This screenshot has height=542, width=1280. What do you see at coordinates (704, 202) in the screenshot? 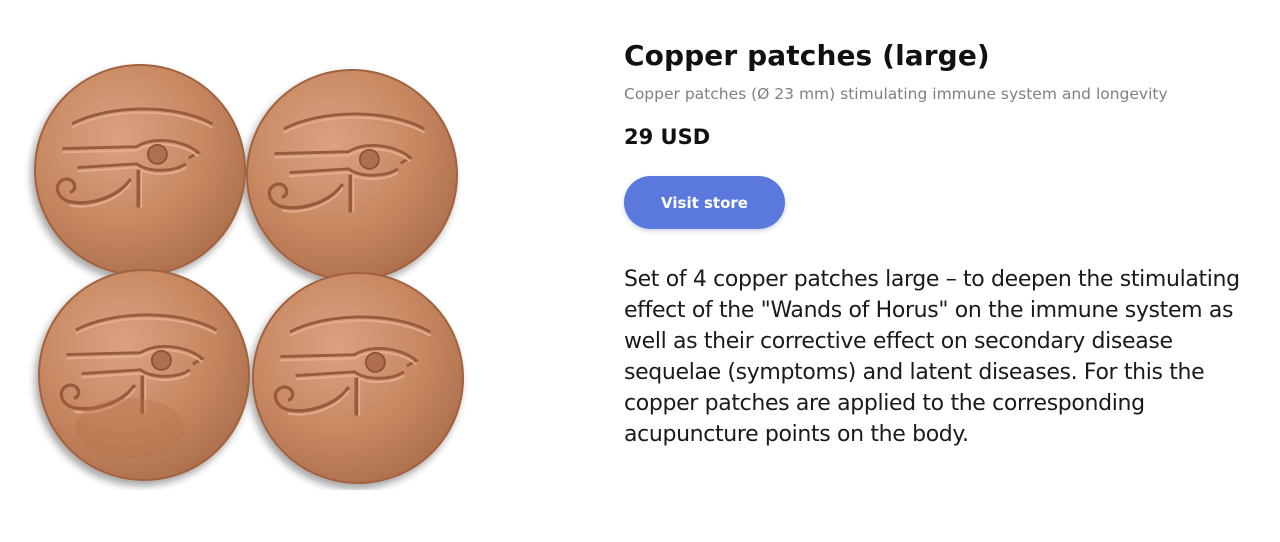
I see `visit-store-button: Visit store` at bounding box center [704, 202].